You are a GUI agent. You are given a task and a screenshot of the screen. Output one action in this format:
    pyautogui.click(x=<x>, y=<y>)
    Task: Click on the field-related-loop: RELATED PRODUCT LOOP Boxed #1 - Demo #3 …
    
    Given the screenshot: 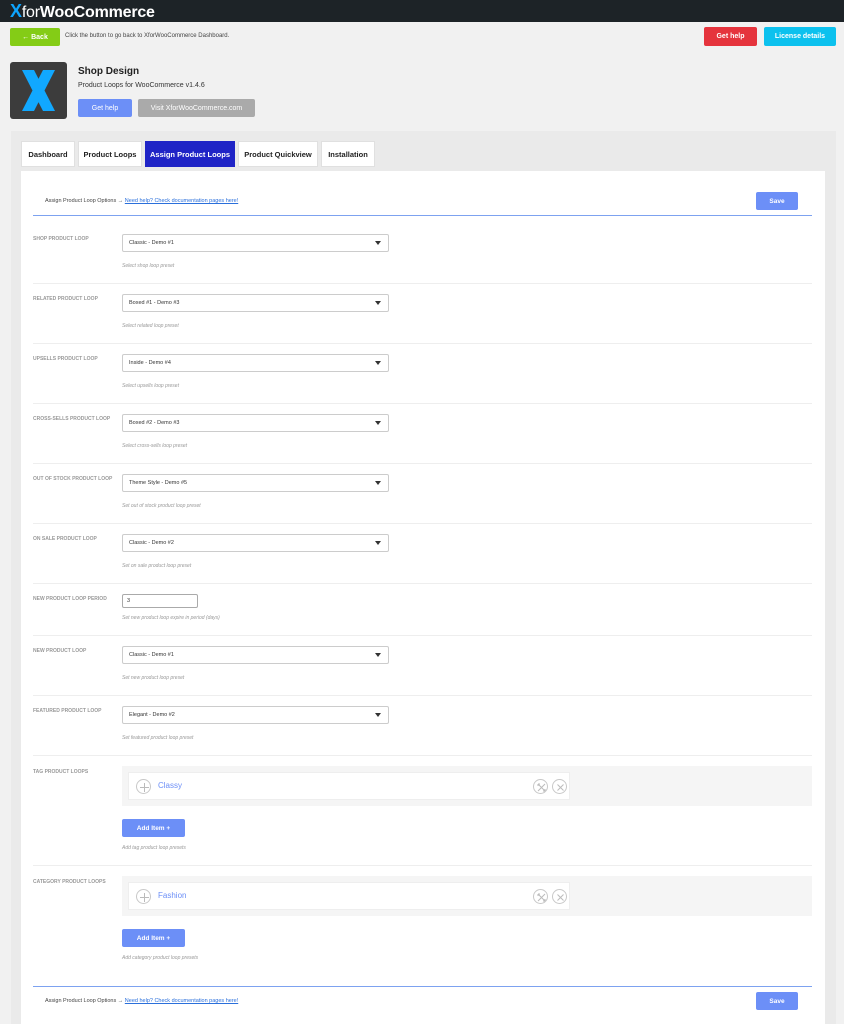 What is the action you would take?
    pyautogui.click(x=422, y=318)
    